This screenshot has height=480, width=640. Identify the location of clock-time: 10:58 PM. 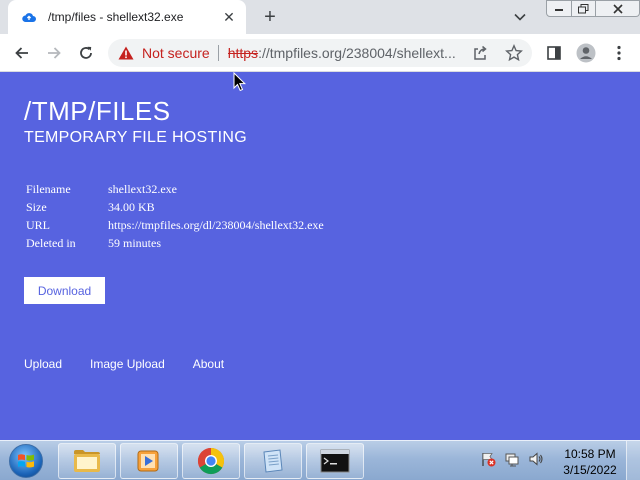
(590, 454).